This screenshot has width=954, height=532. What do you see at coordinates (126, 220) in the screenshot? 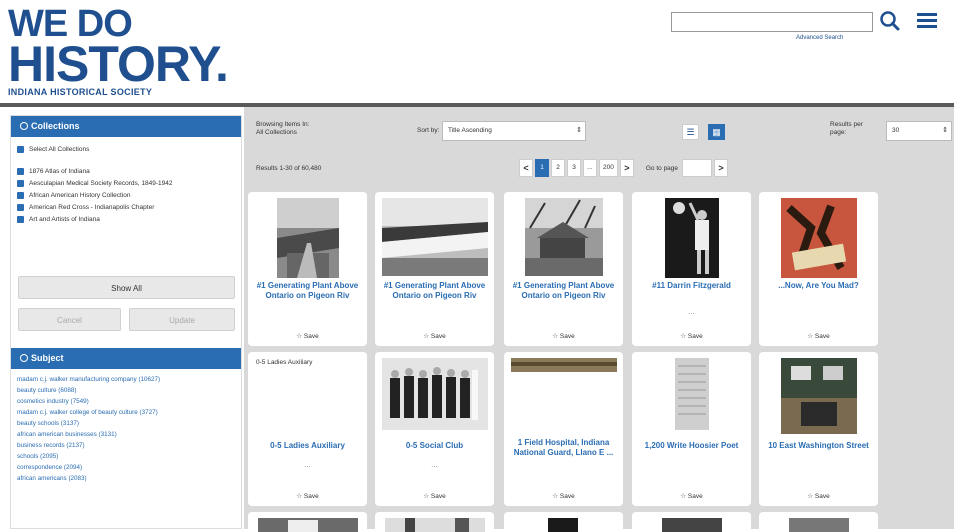
I see `collection-item: Art and Artists of Indiana` at bounding box center [126, 220].